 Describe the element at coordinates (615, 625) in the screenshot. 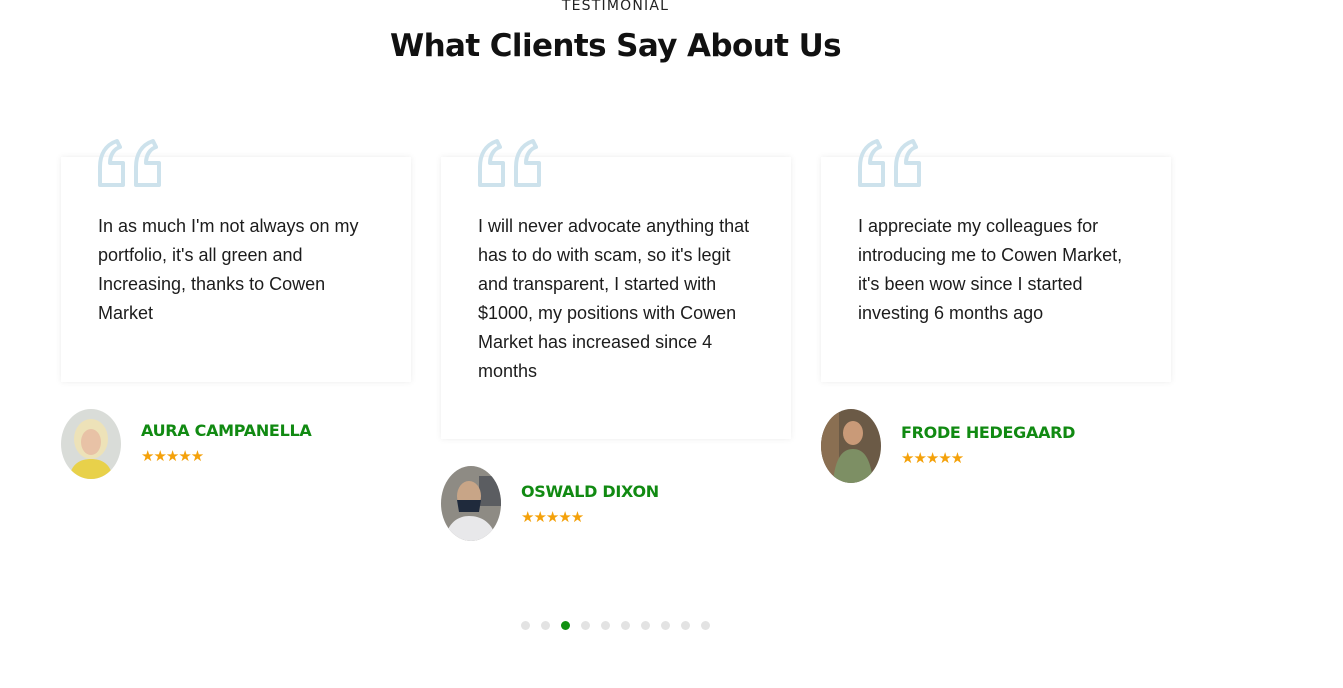

I see `carousel-pagination` at that location.